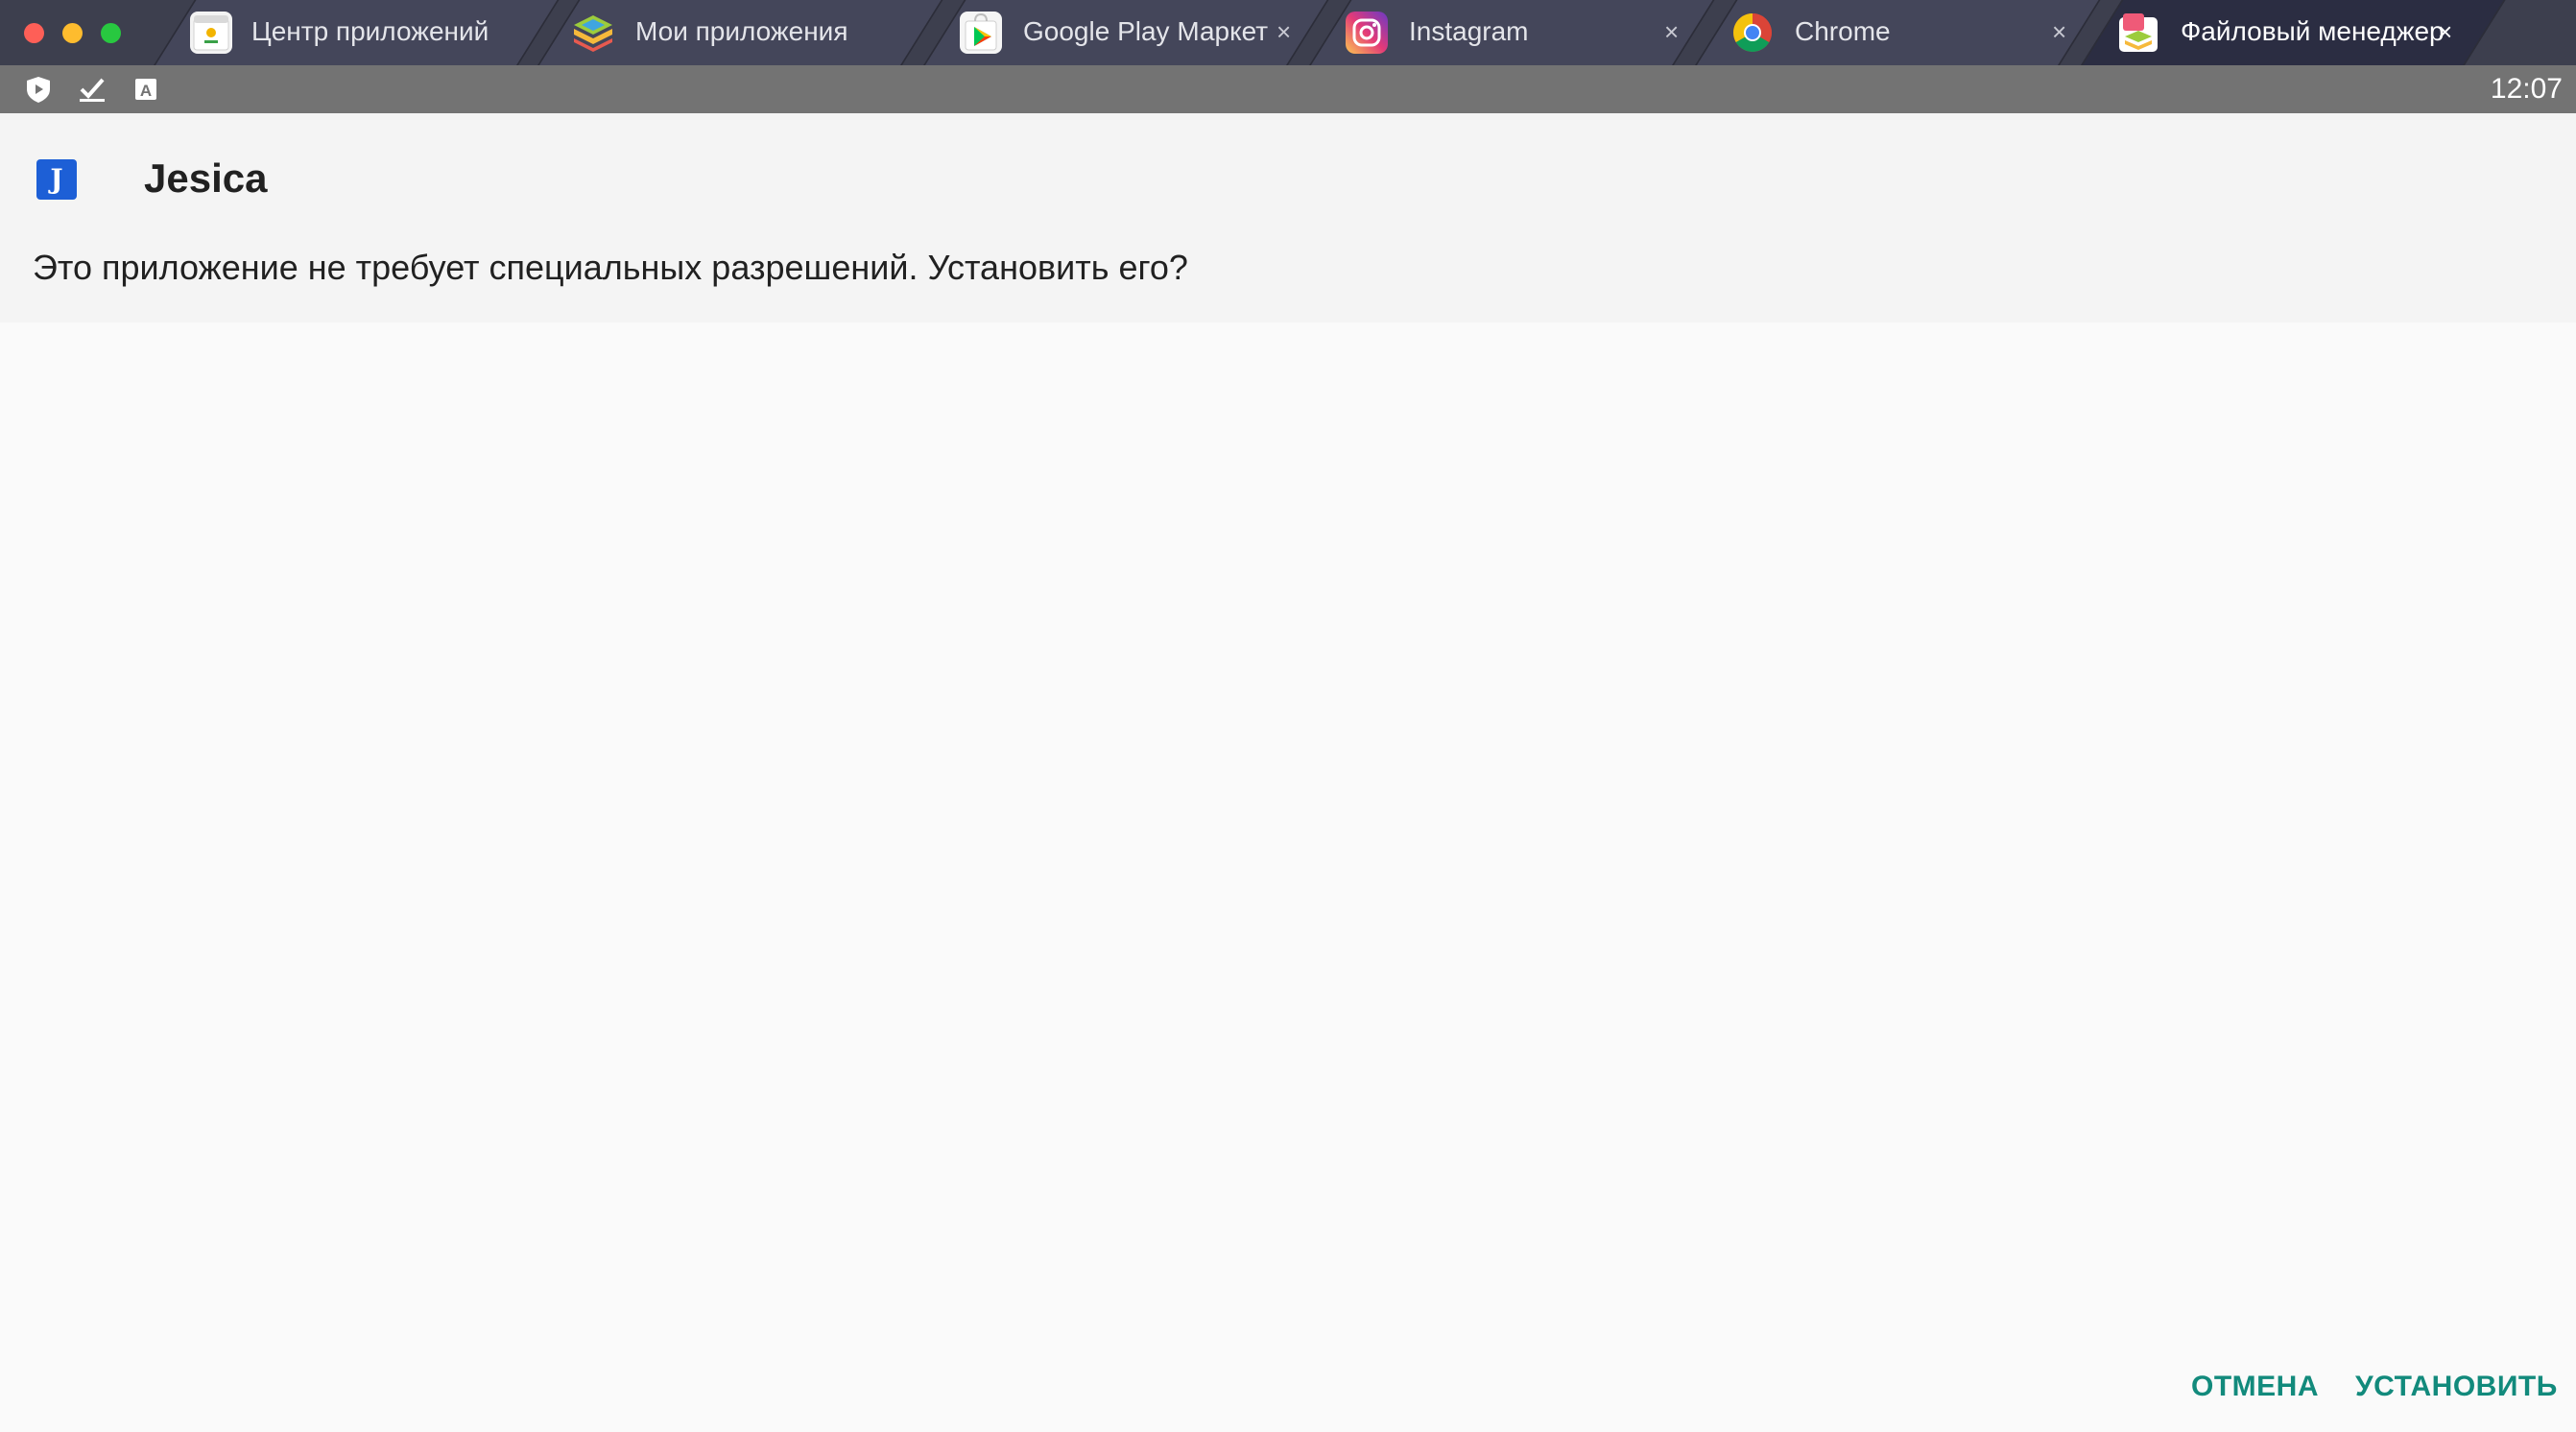 The height and width of the screenshot is (1432, 2576). I want to click on instagram-icon, so click(1367, 33).